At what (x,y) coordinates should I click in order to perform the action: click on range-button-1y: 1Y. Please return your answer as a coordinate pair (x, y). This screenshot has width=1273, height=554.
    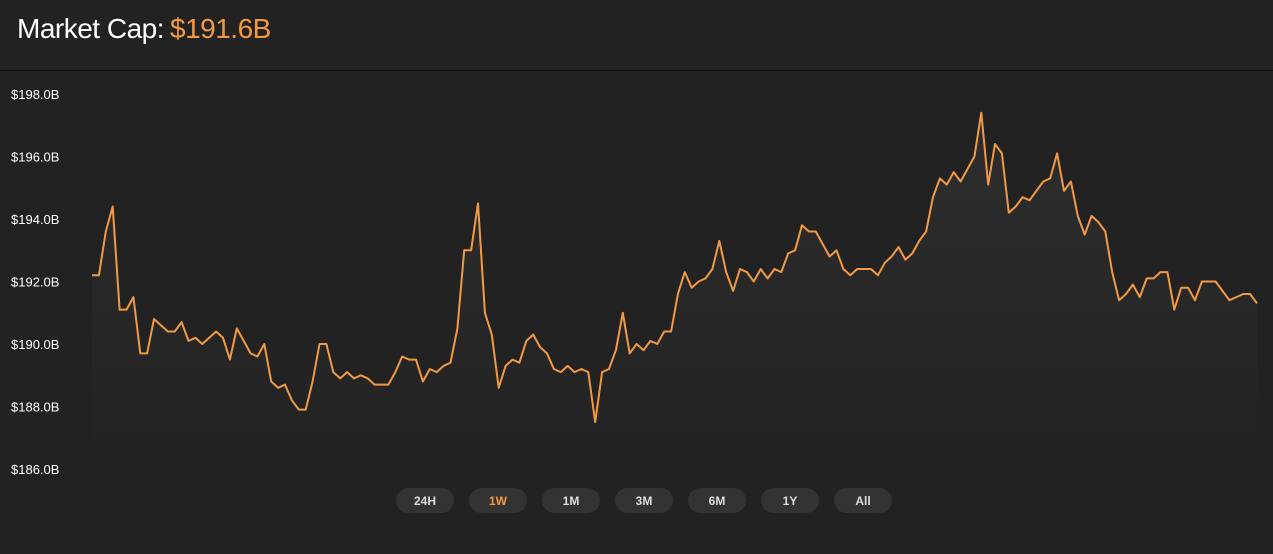
    Looking at the image, I should click on (790, 500).